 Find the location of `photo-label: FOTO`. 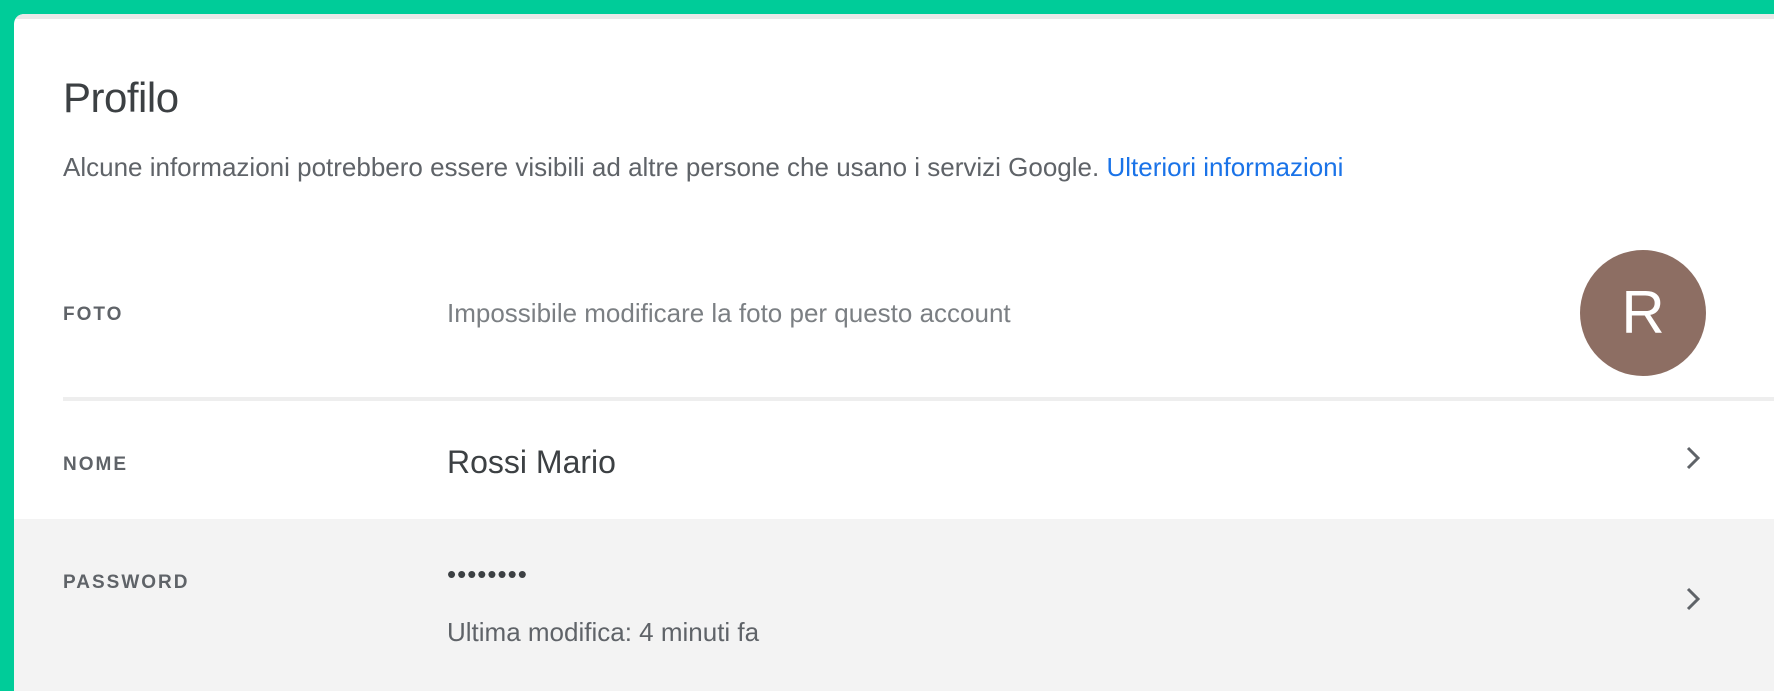

photo-label: FOTO is located at coordinates (93, 314).